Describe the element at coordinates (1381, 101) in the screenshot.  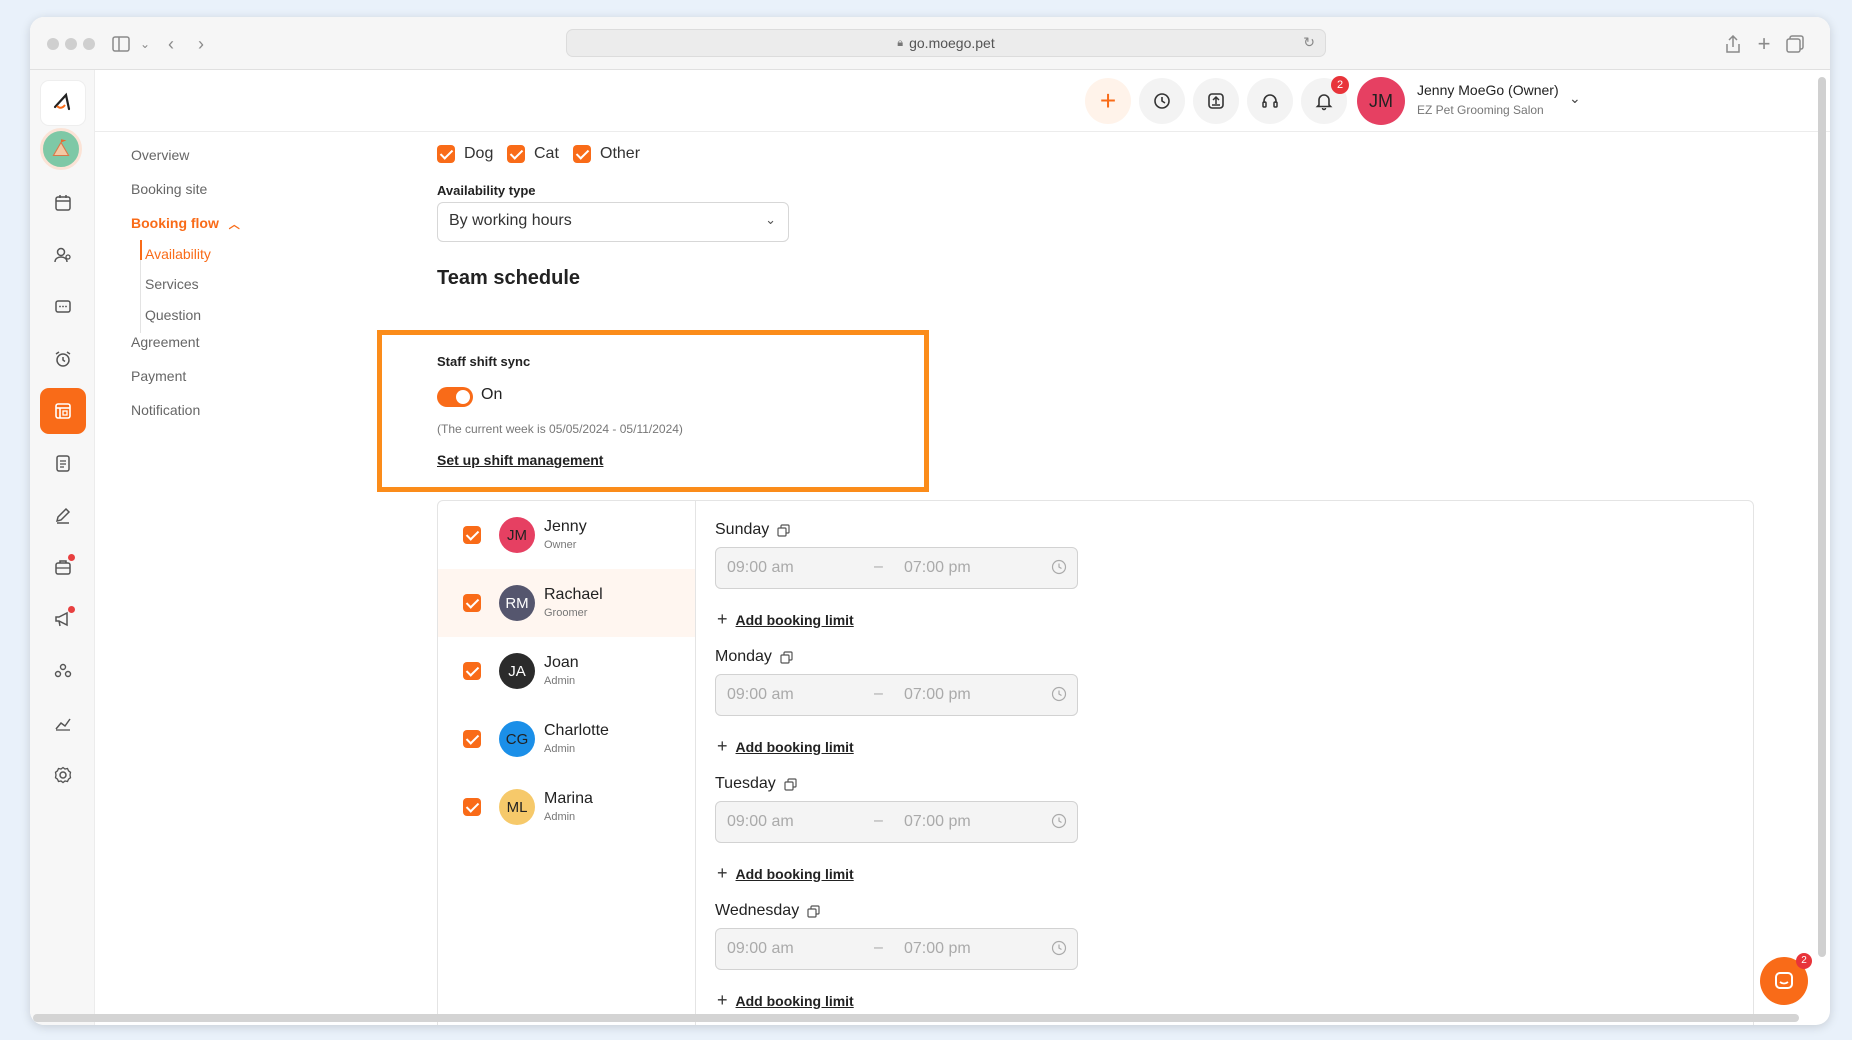
I see `user-avatar: JM` at that location.